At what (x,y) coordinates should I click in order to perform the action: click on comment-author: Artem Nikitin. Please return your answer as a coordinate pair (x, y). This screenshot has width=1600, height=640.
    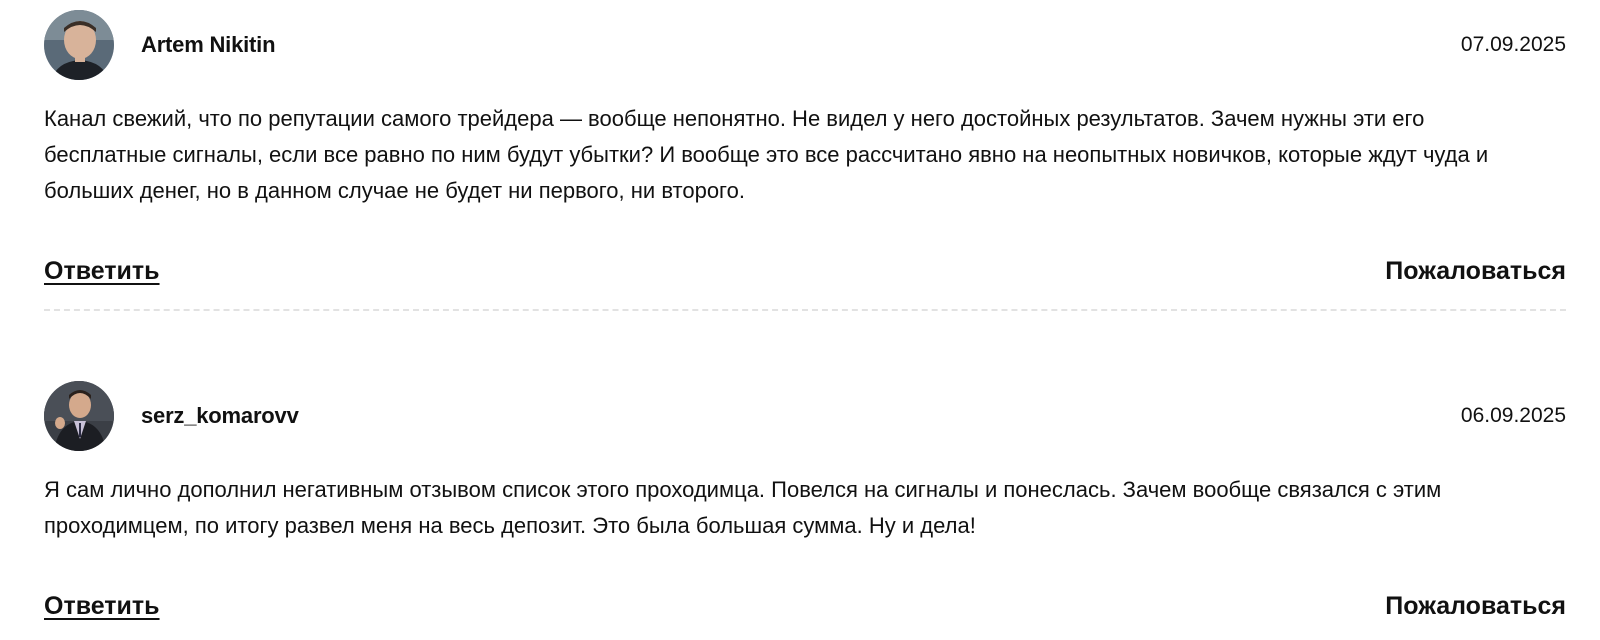
    Looking at the image, I should click on (208, 44).